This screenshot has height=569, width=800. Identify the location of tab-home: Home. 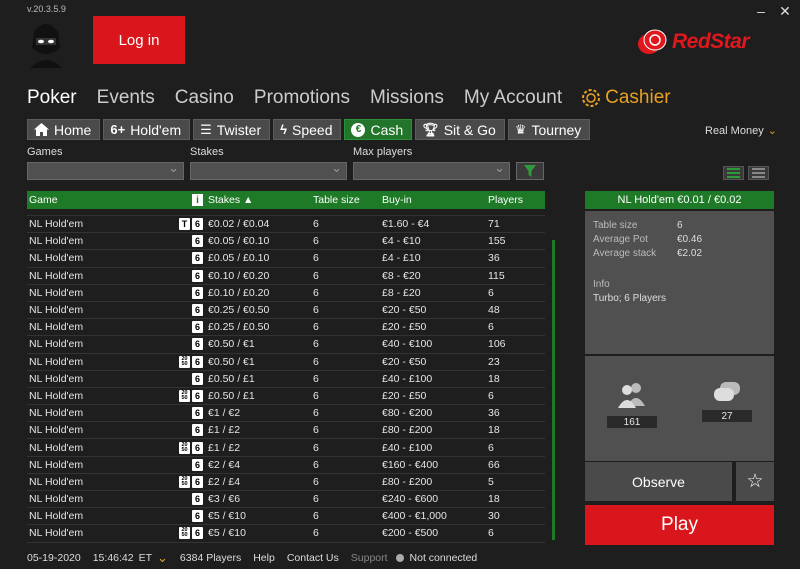
(64, 129).